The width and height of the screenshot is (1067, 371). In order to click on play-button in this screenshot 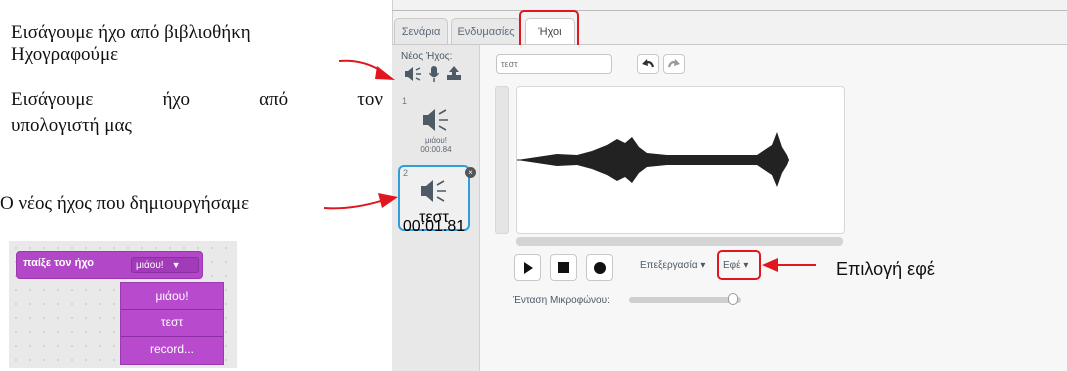, I will do `click(527, 267)`.